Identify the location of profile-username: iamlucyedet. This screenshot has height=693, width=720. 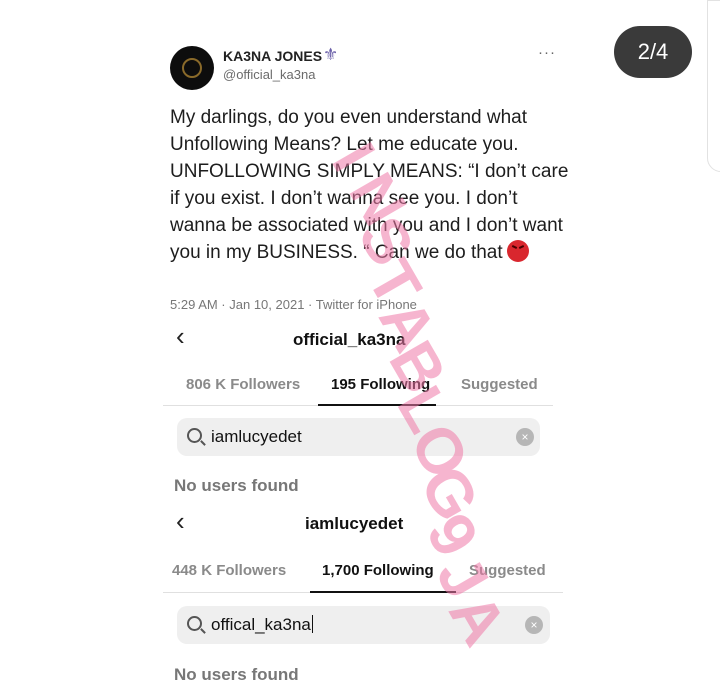
(354, 523).